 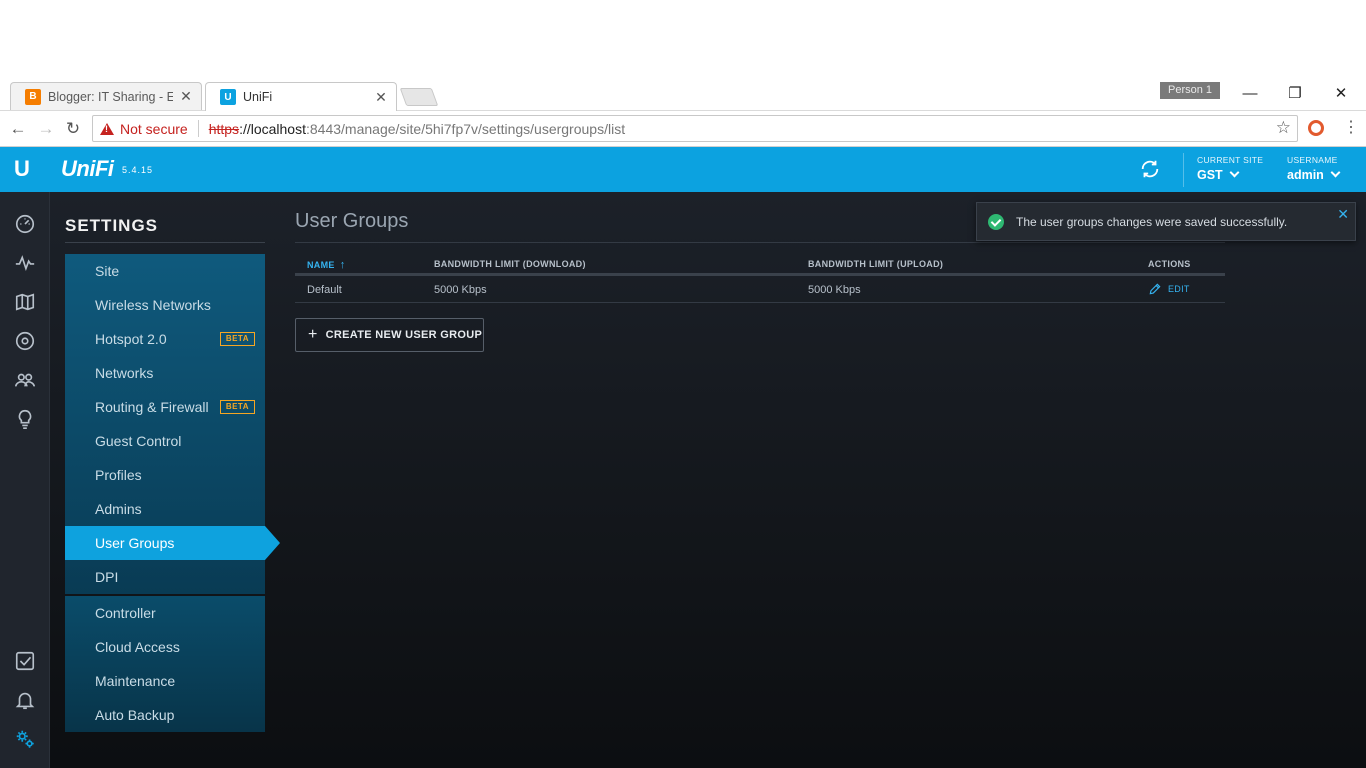 What do you see at coordinates (135, 543) in the screenshot?
I see `nav-item-label: User Groups` at bounding box center [135, 543].